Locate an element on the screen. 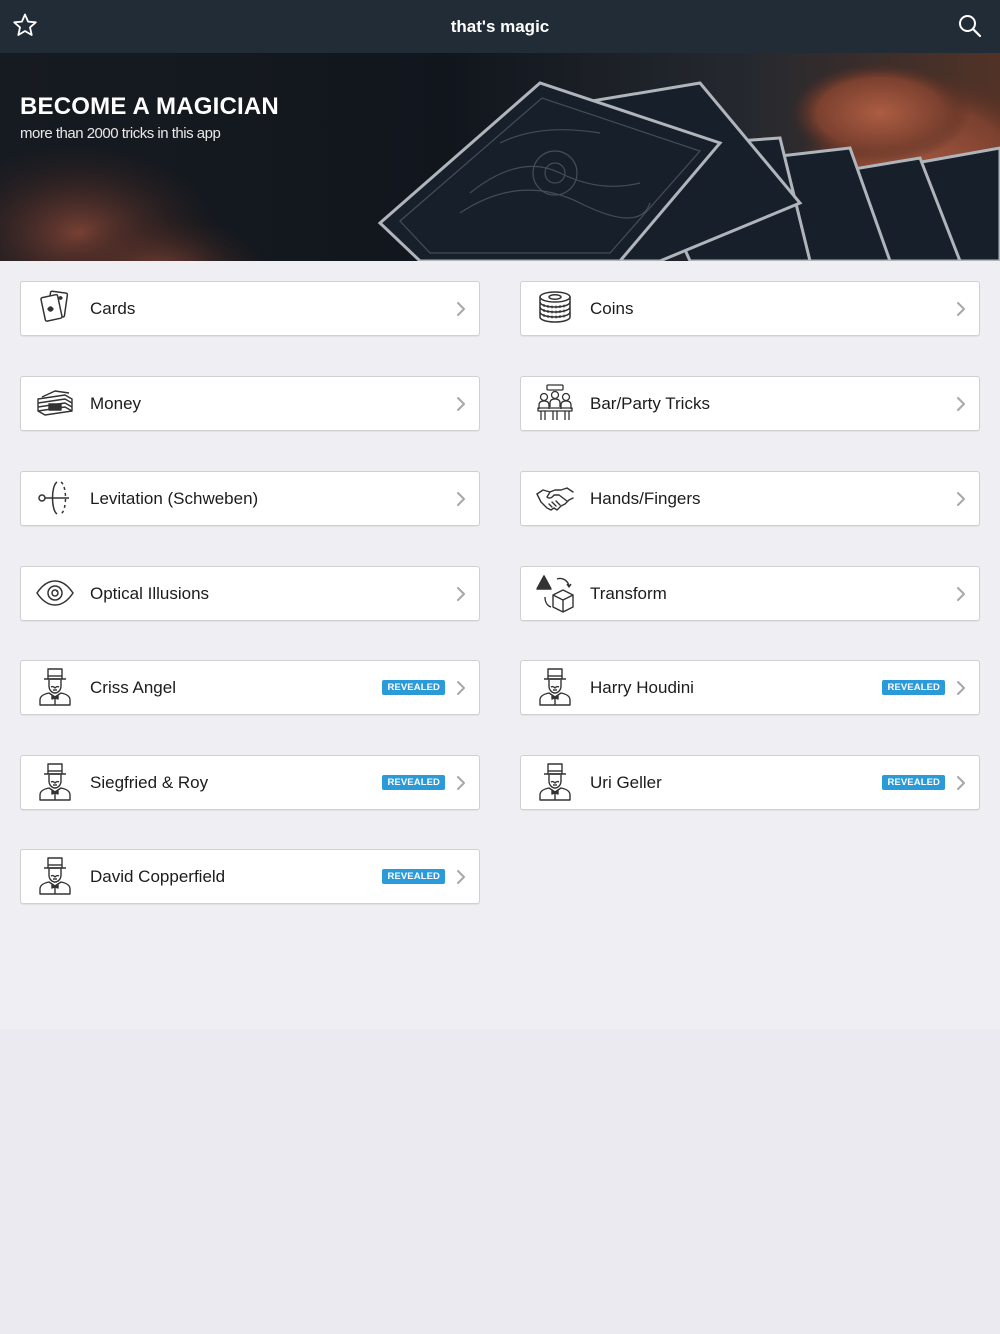 The width and height of the screenshot is (1000, 1334). category-card-david-copperfield: David Copperfield REVEALED is located at coordinates (250, 876).